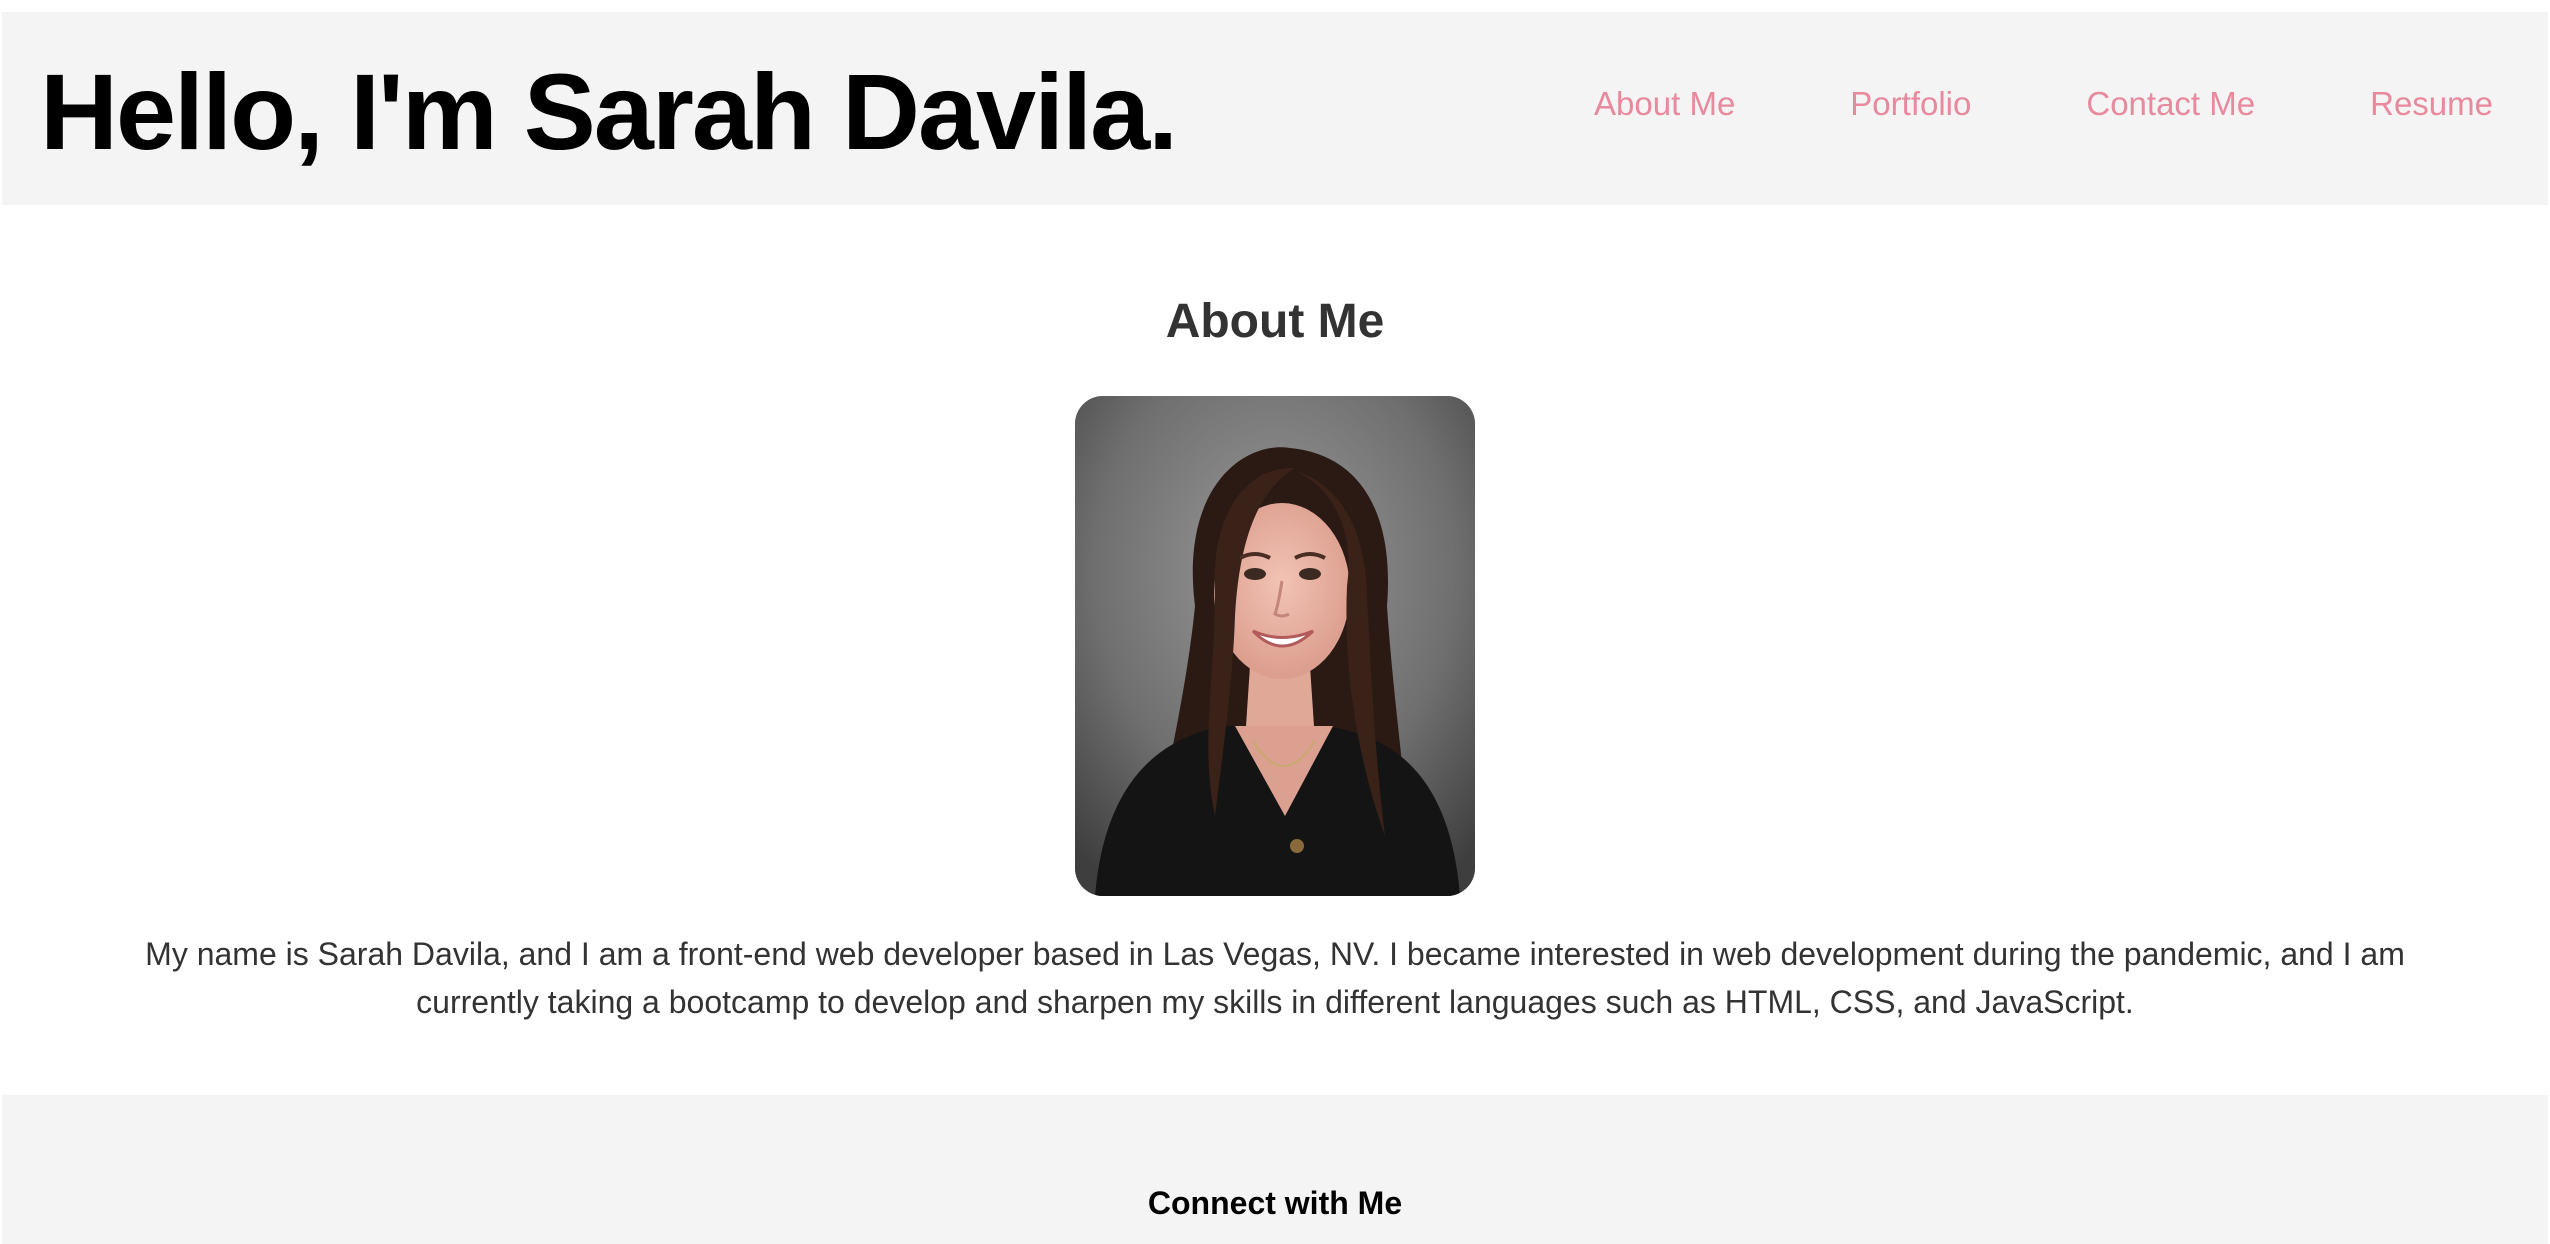 This screenshot has height=1244, width=2550. Describe the element at coordinates (2043, 104) in the screenshot. I see `main-nav: About Me Portfolio Contact Me Resume` at that location.